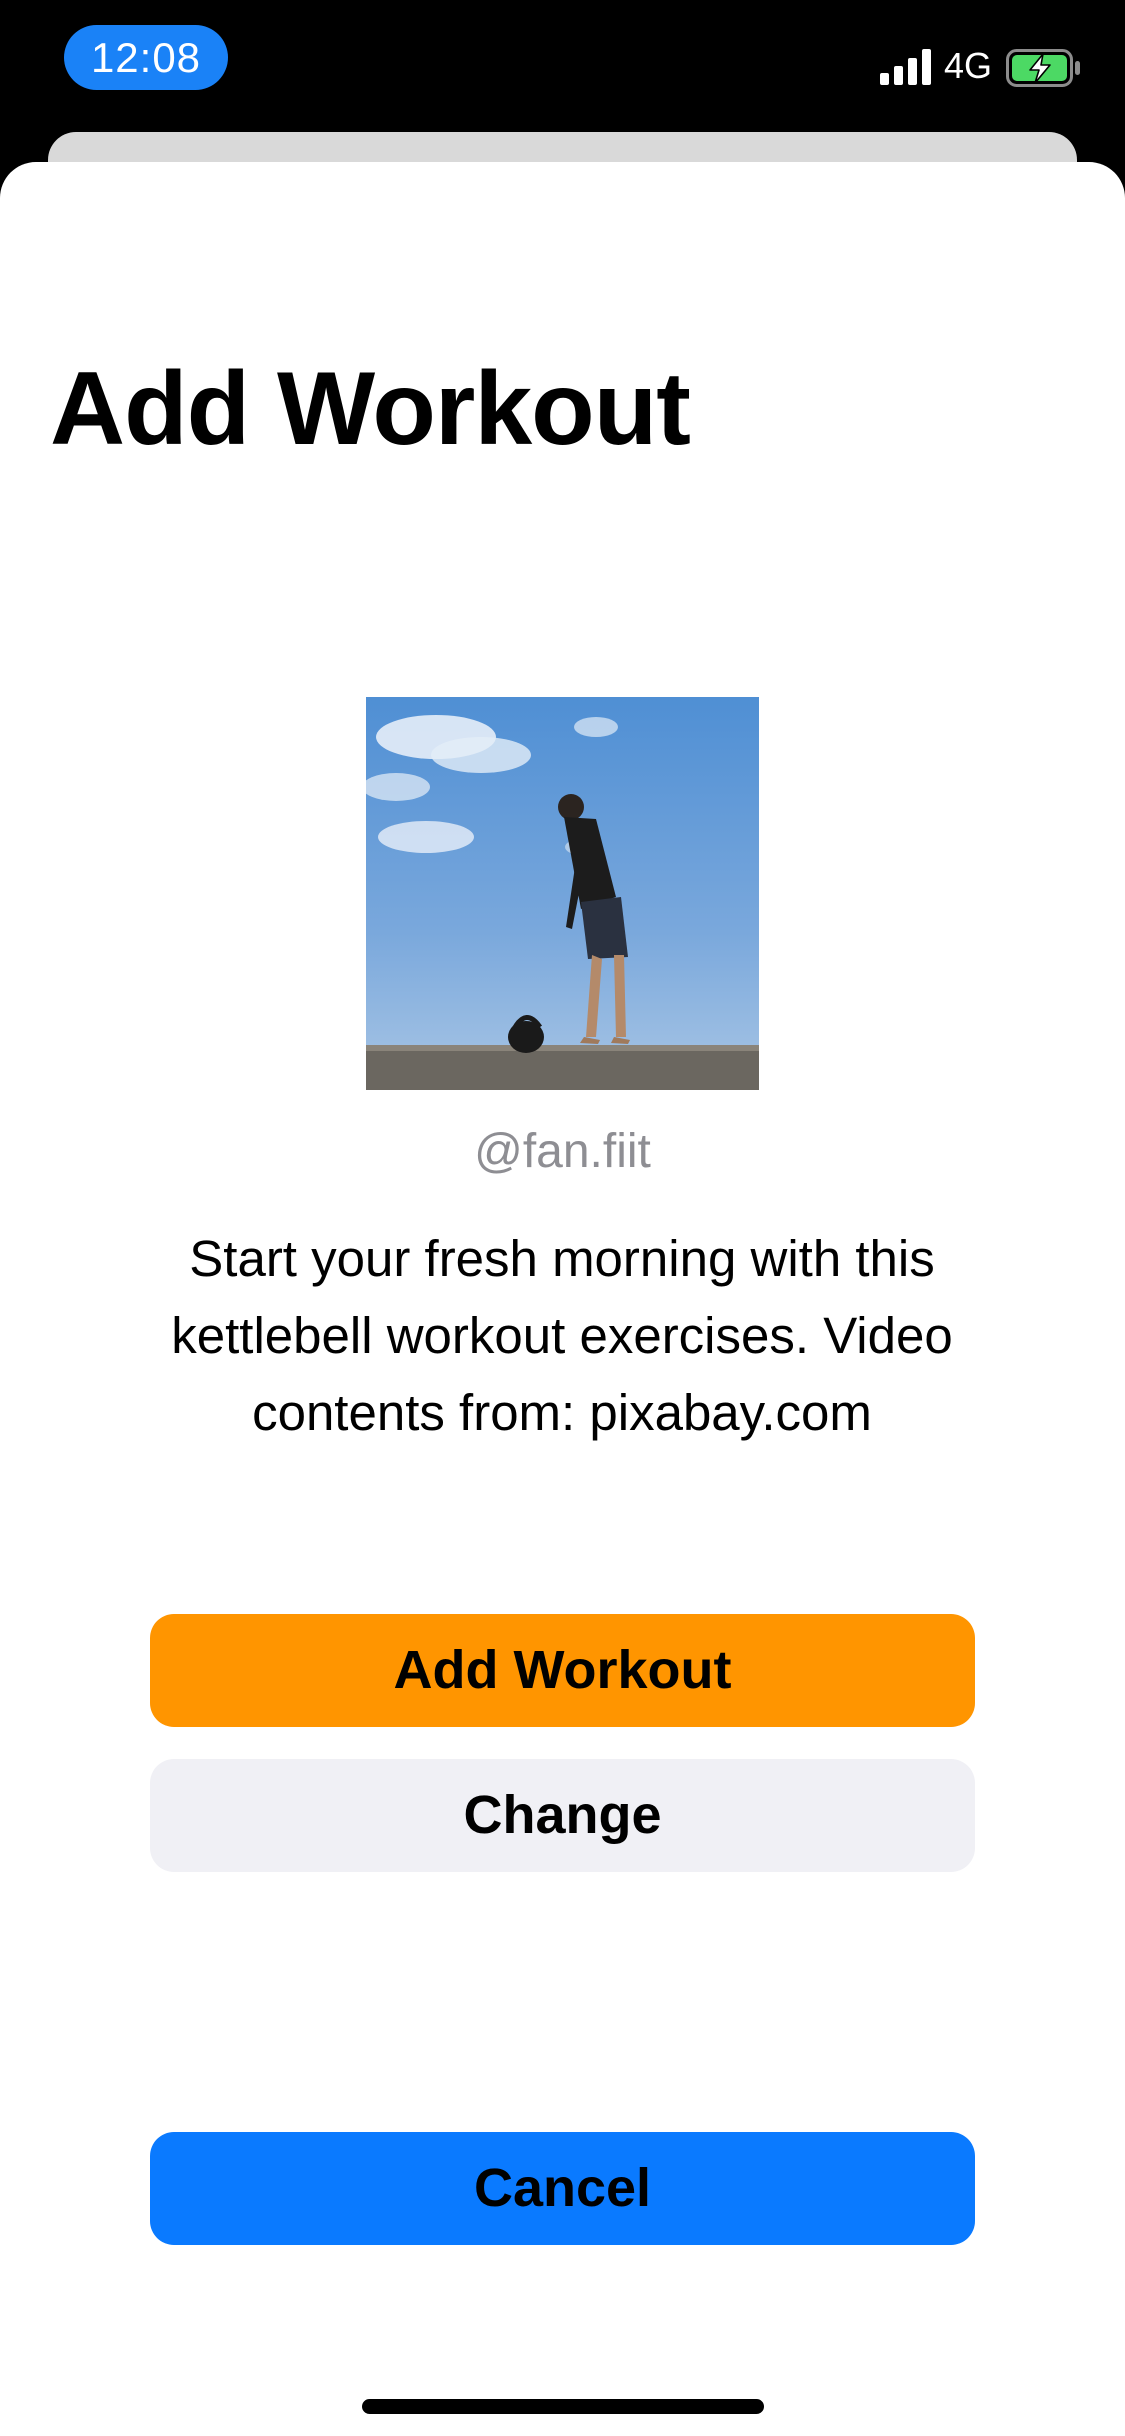 This screenshot has height=2436, width=1125. Describe the element at coordinates (1043, 68) in the screenshot. I see `battery-charging-icon` at that location.